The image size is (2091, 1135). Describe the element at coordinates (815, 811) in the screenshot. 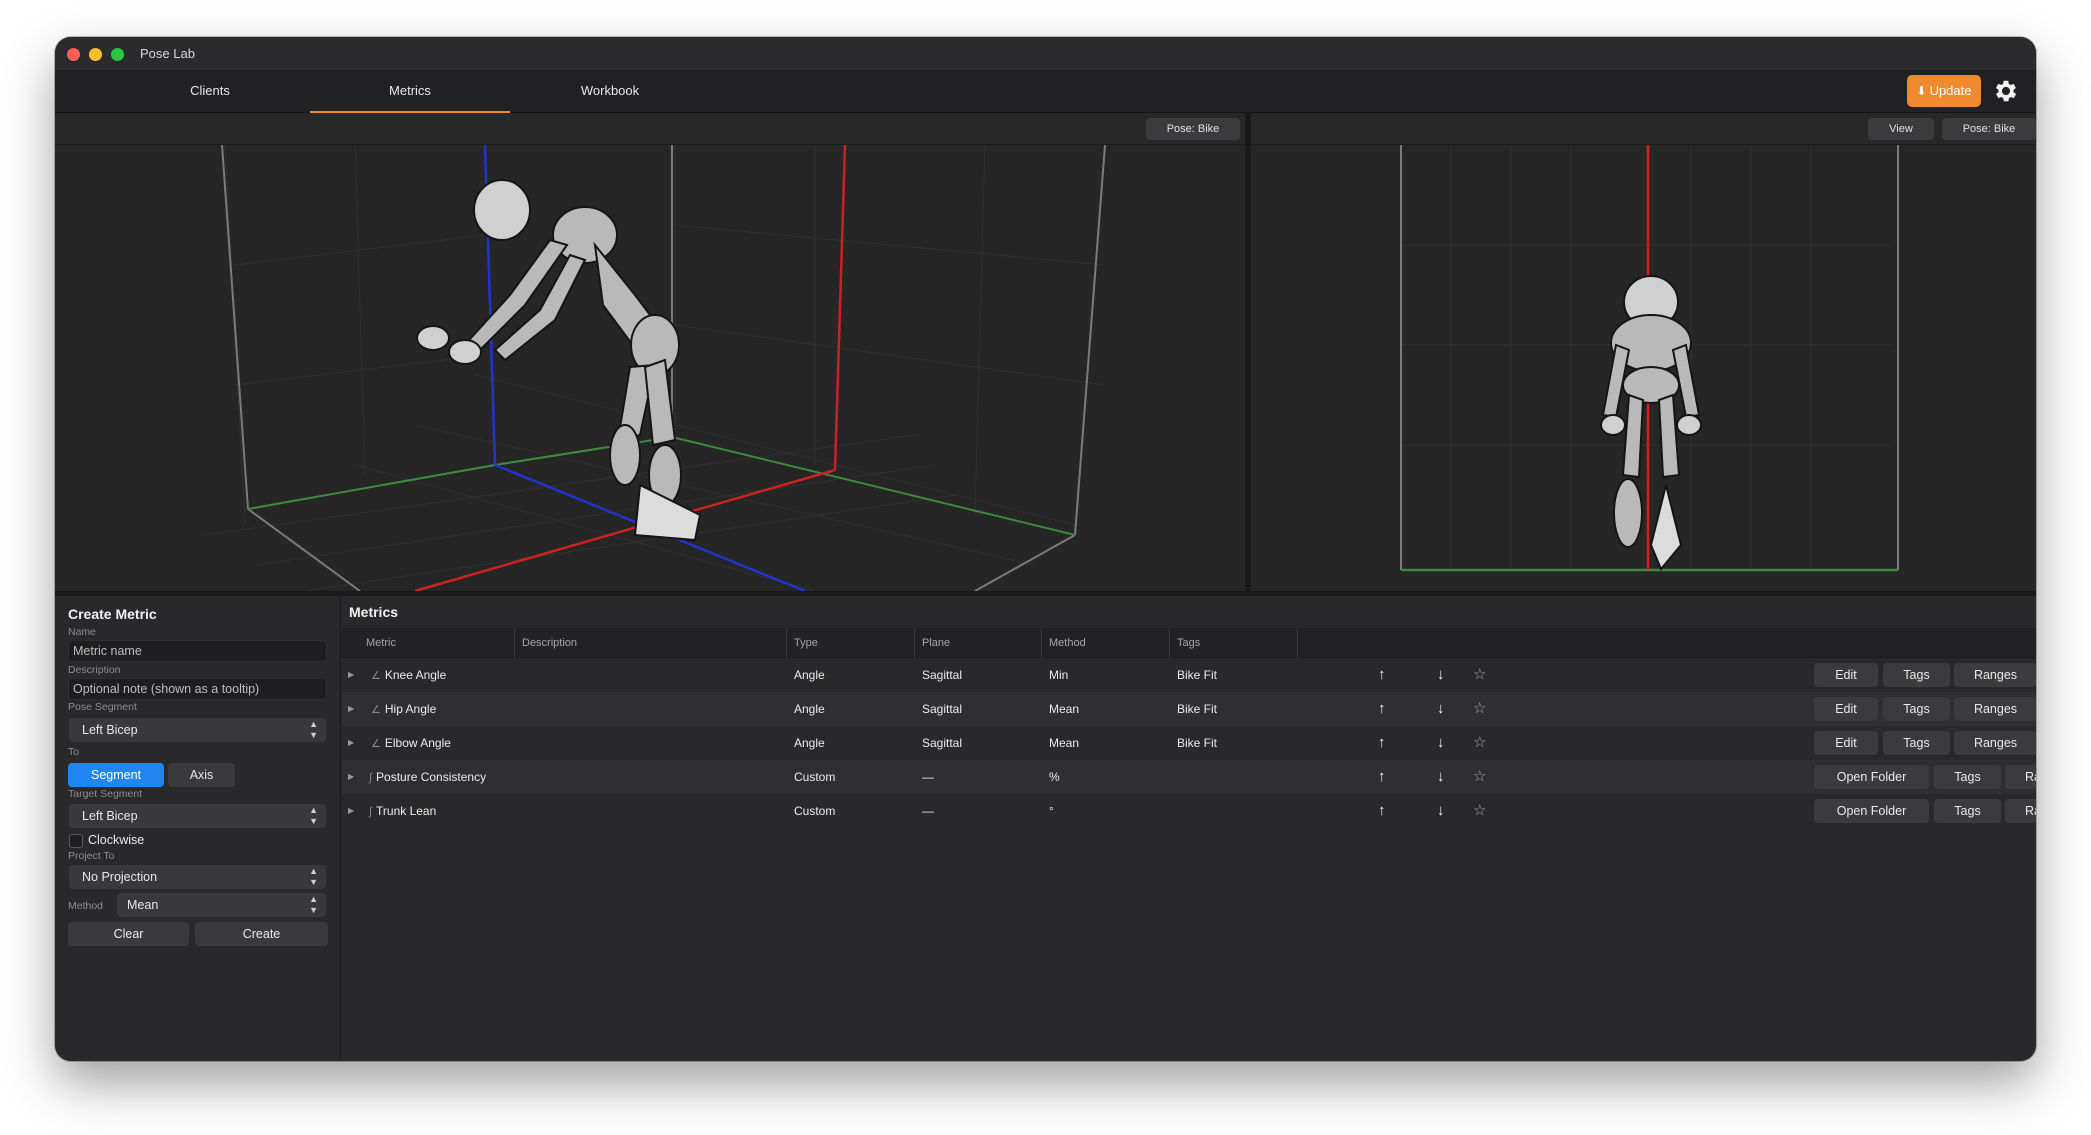

I see `metric-type: Custom` at that location.